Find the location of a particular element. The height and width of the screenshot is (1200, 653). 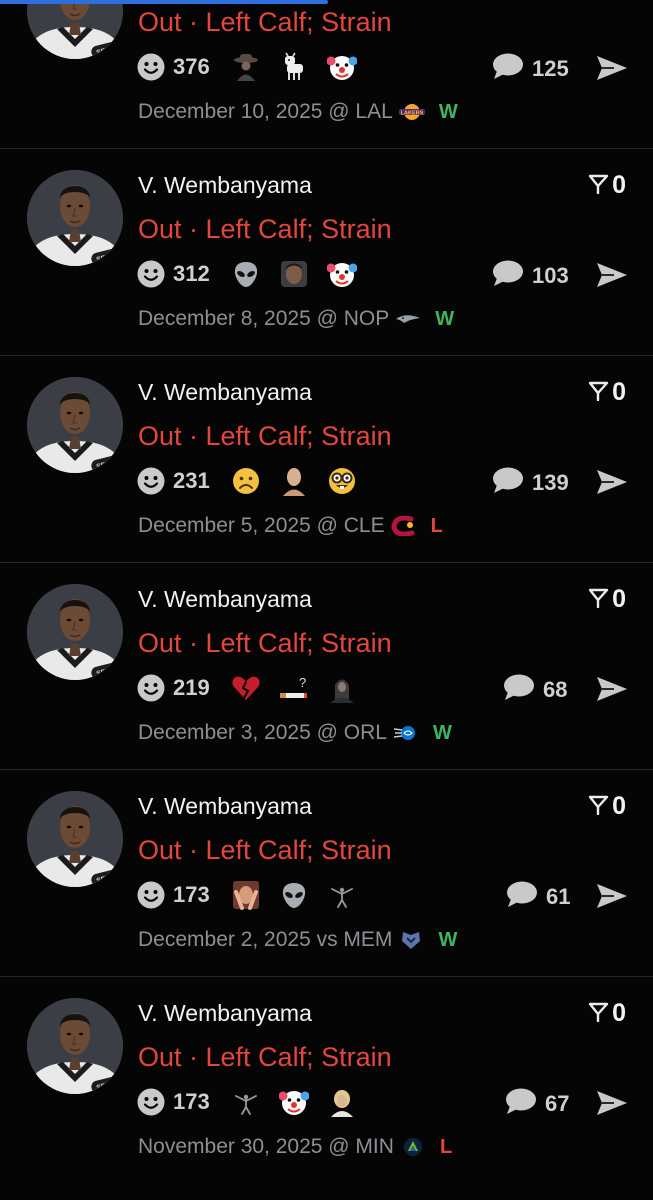

pelicans-logo is located at coordinates (408, 319).